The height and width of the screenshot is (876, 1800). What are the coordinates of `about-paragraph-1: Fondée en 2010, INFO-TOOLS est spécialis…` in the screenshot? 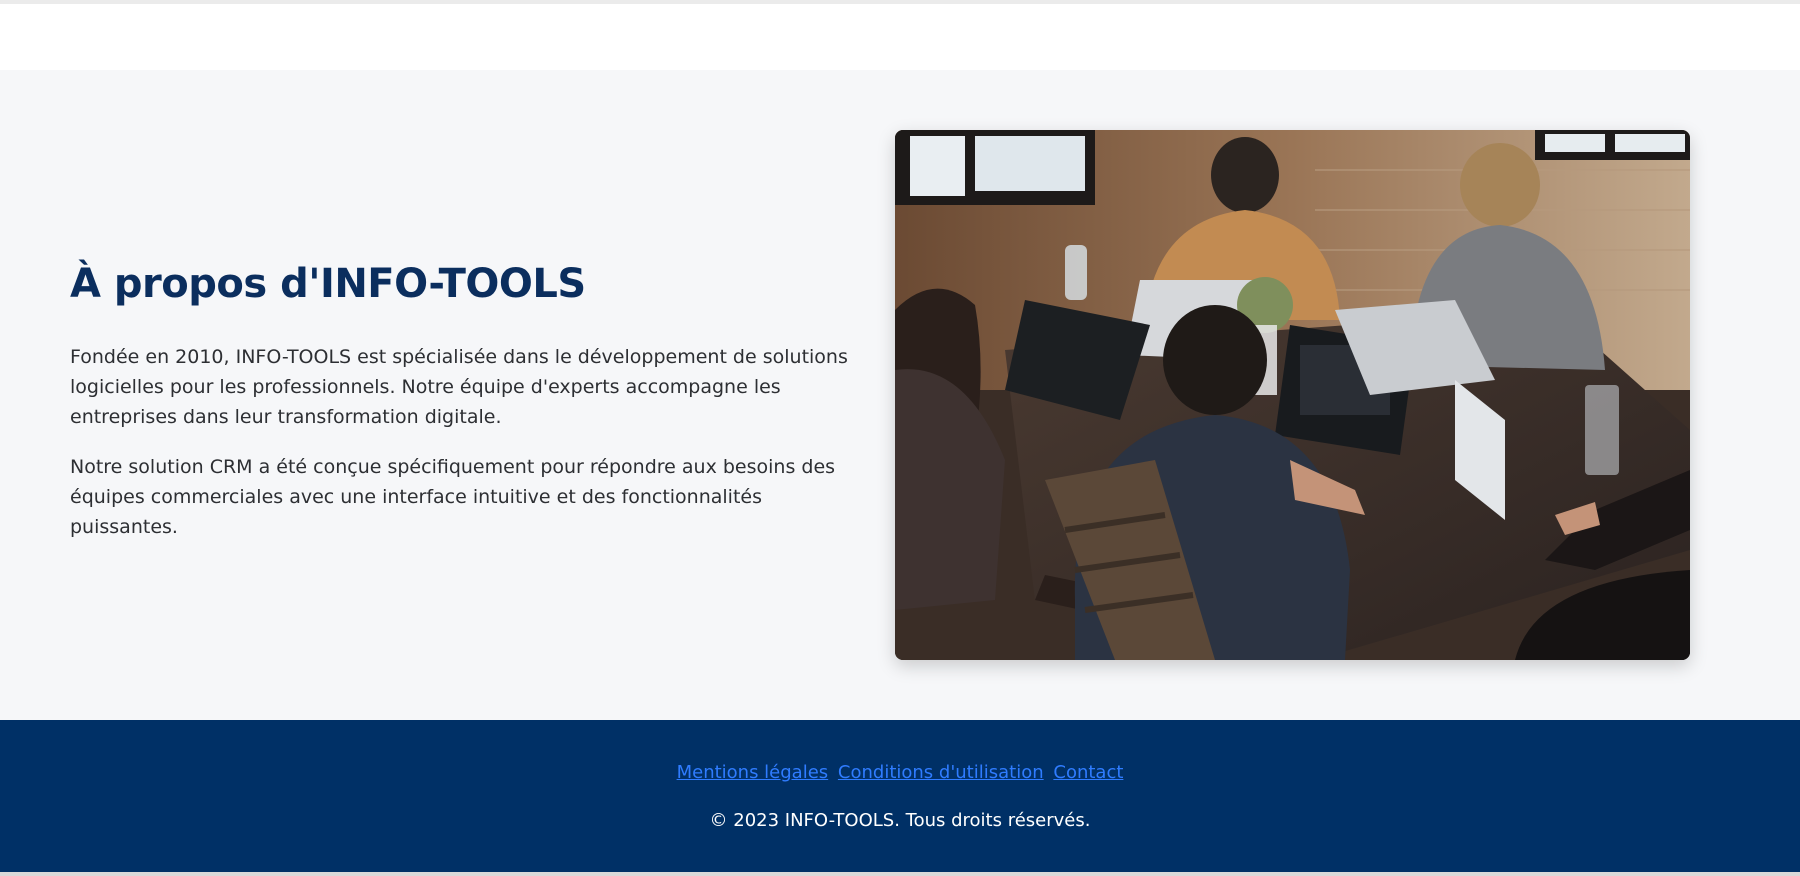 It's located at (459, 387).